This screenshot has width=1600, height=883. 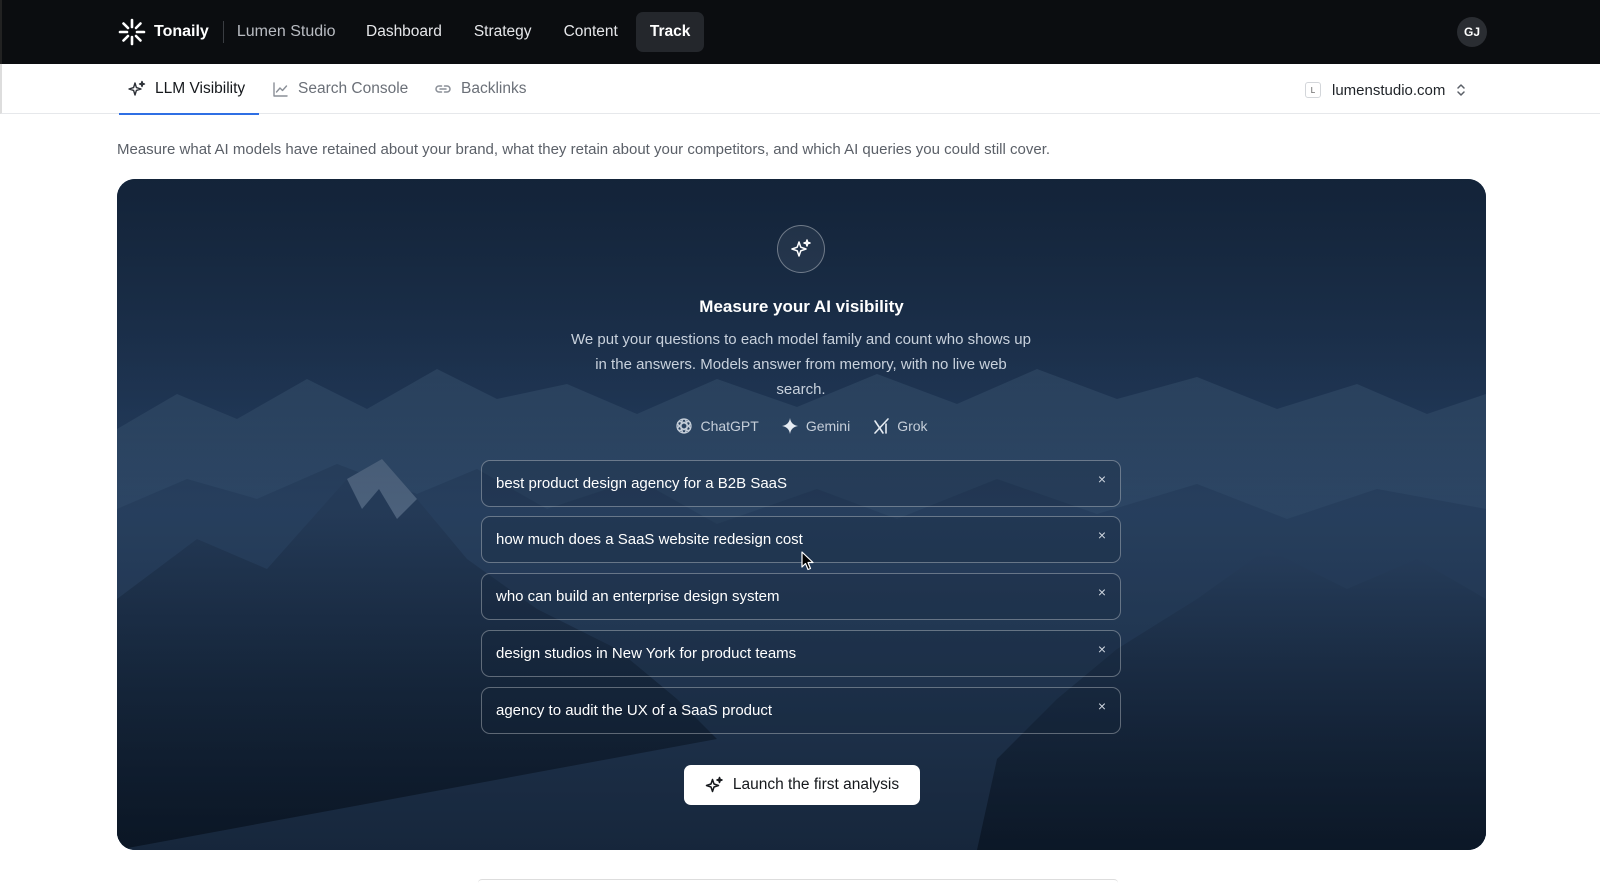 What do you see at coordinates (729, 426) in the screenshot?
I see `model-name: ChatGPT` at bounding box center [729, 426].